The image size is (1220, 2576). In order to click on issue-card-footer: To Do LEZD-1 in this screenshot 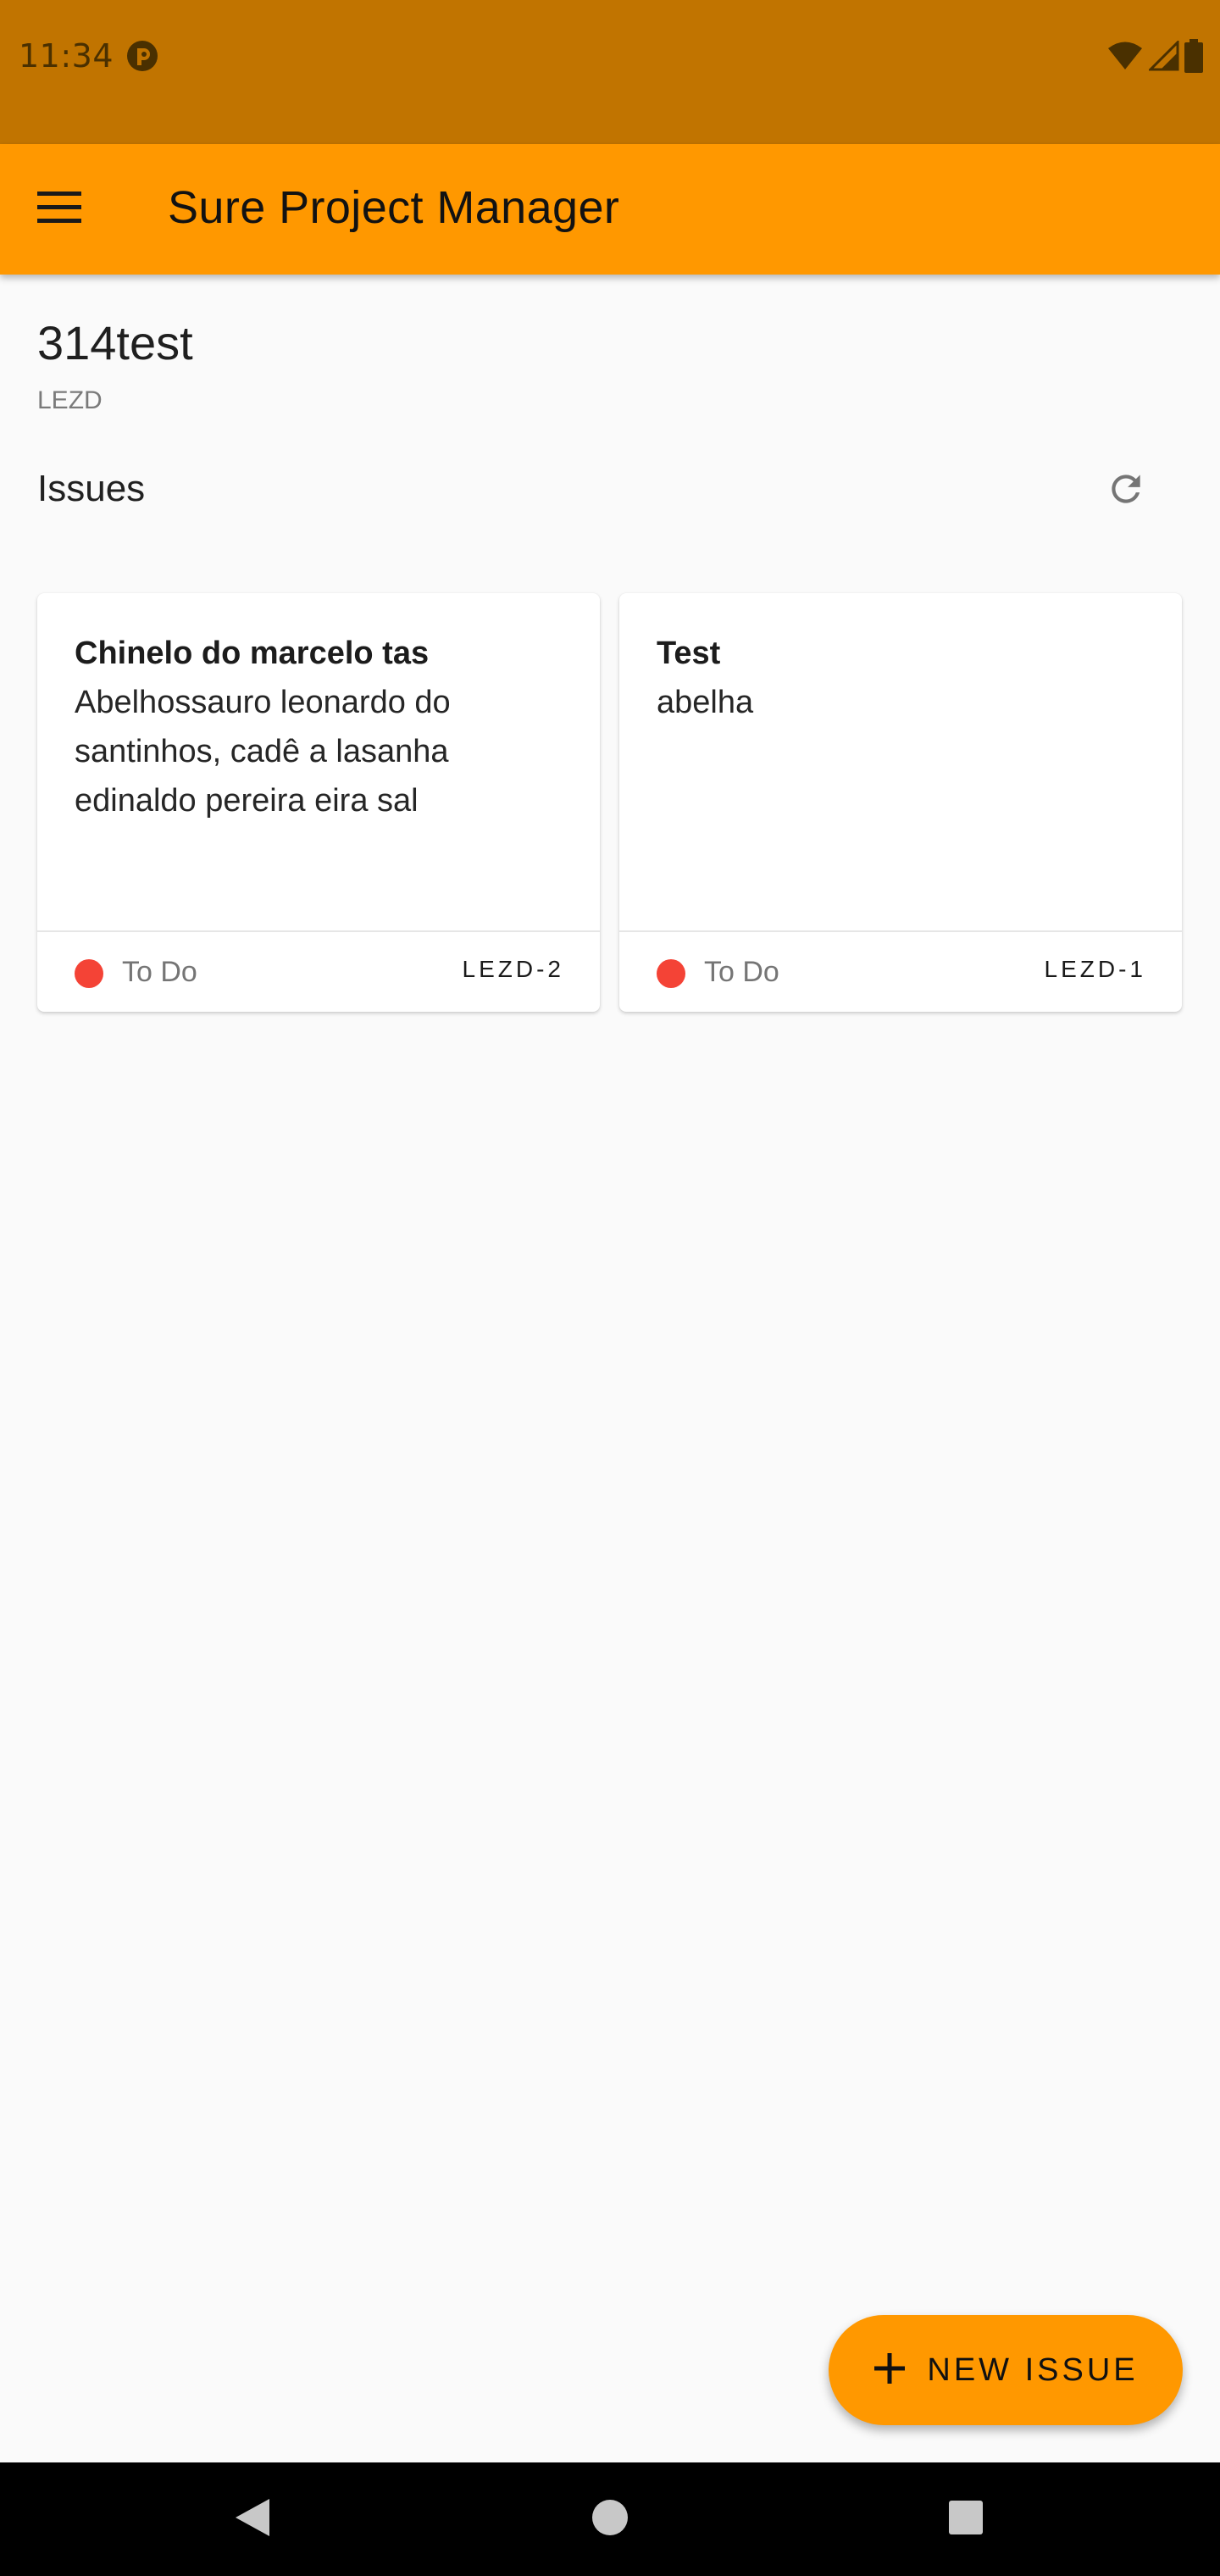, I will do `click(900, 971)`.